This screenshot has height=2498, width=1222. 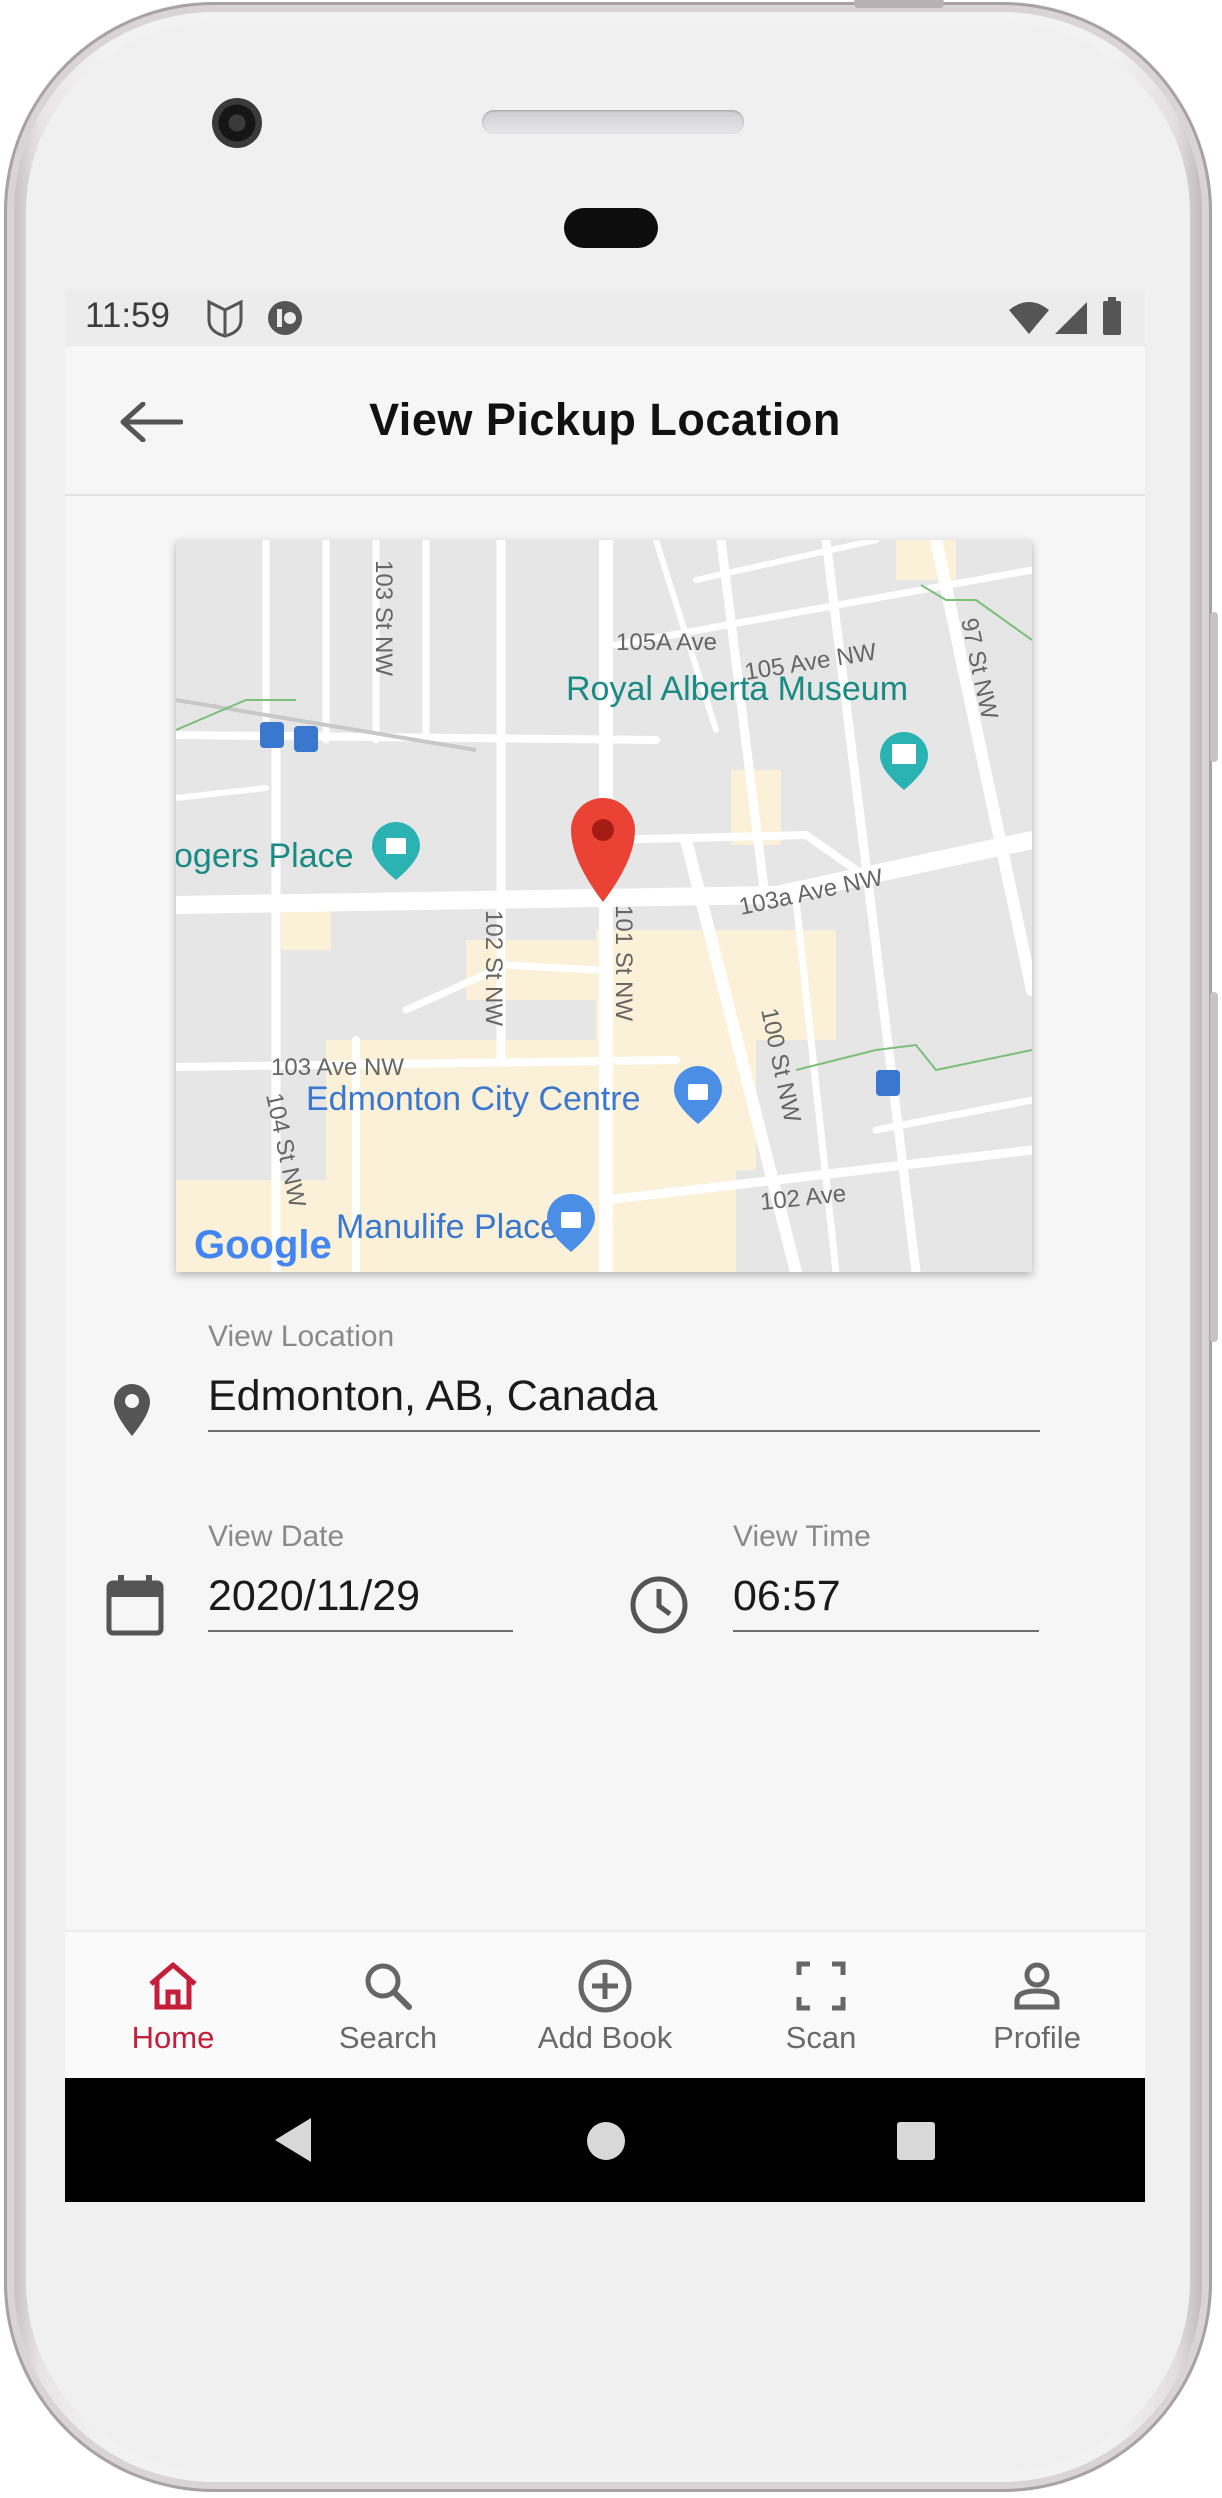 What do you see at coordinates (173, 2037) in the screenshot?
I see `nav-label: Home` at bounding box center [173, 2037].